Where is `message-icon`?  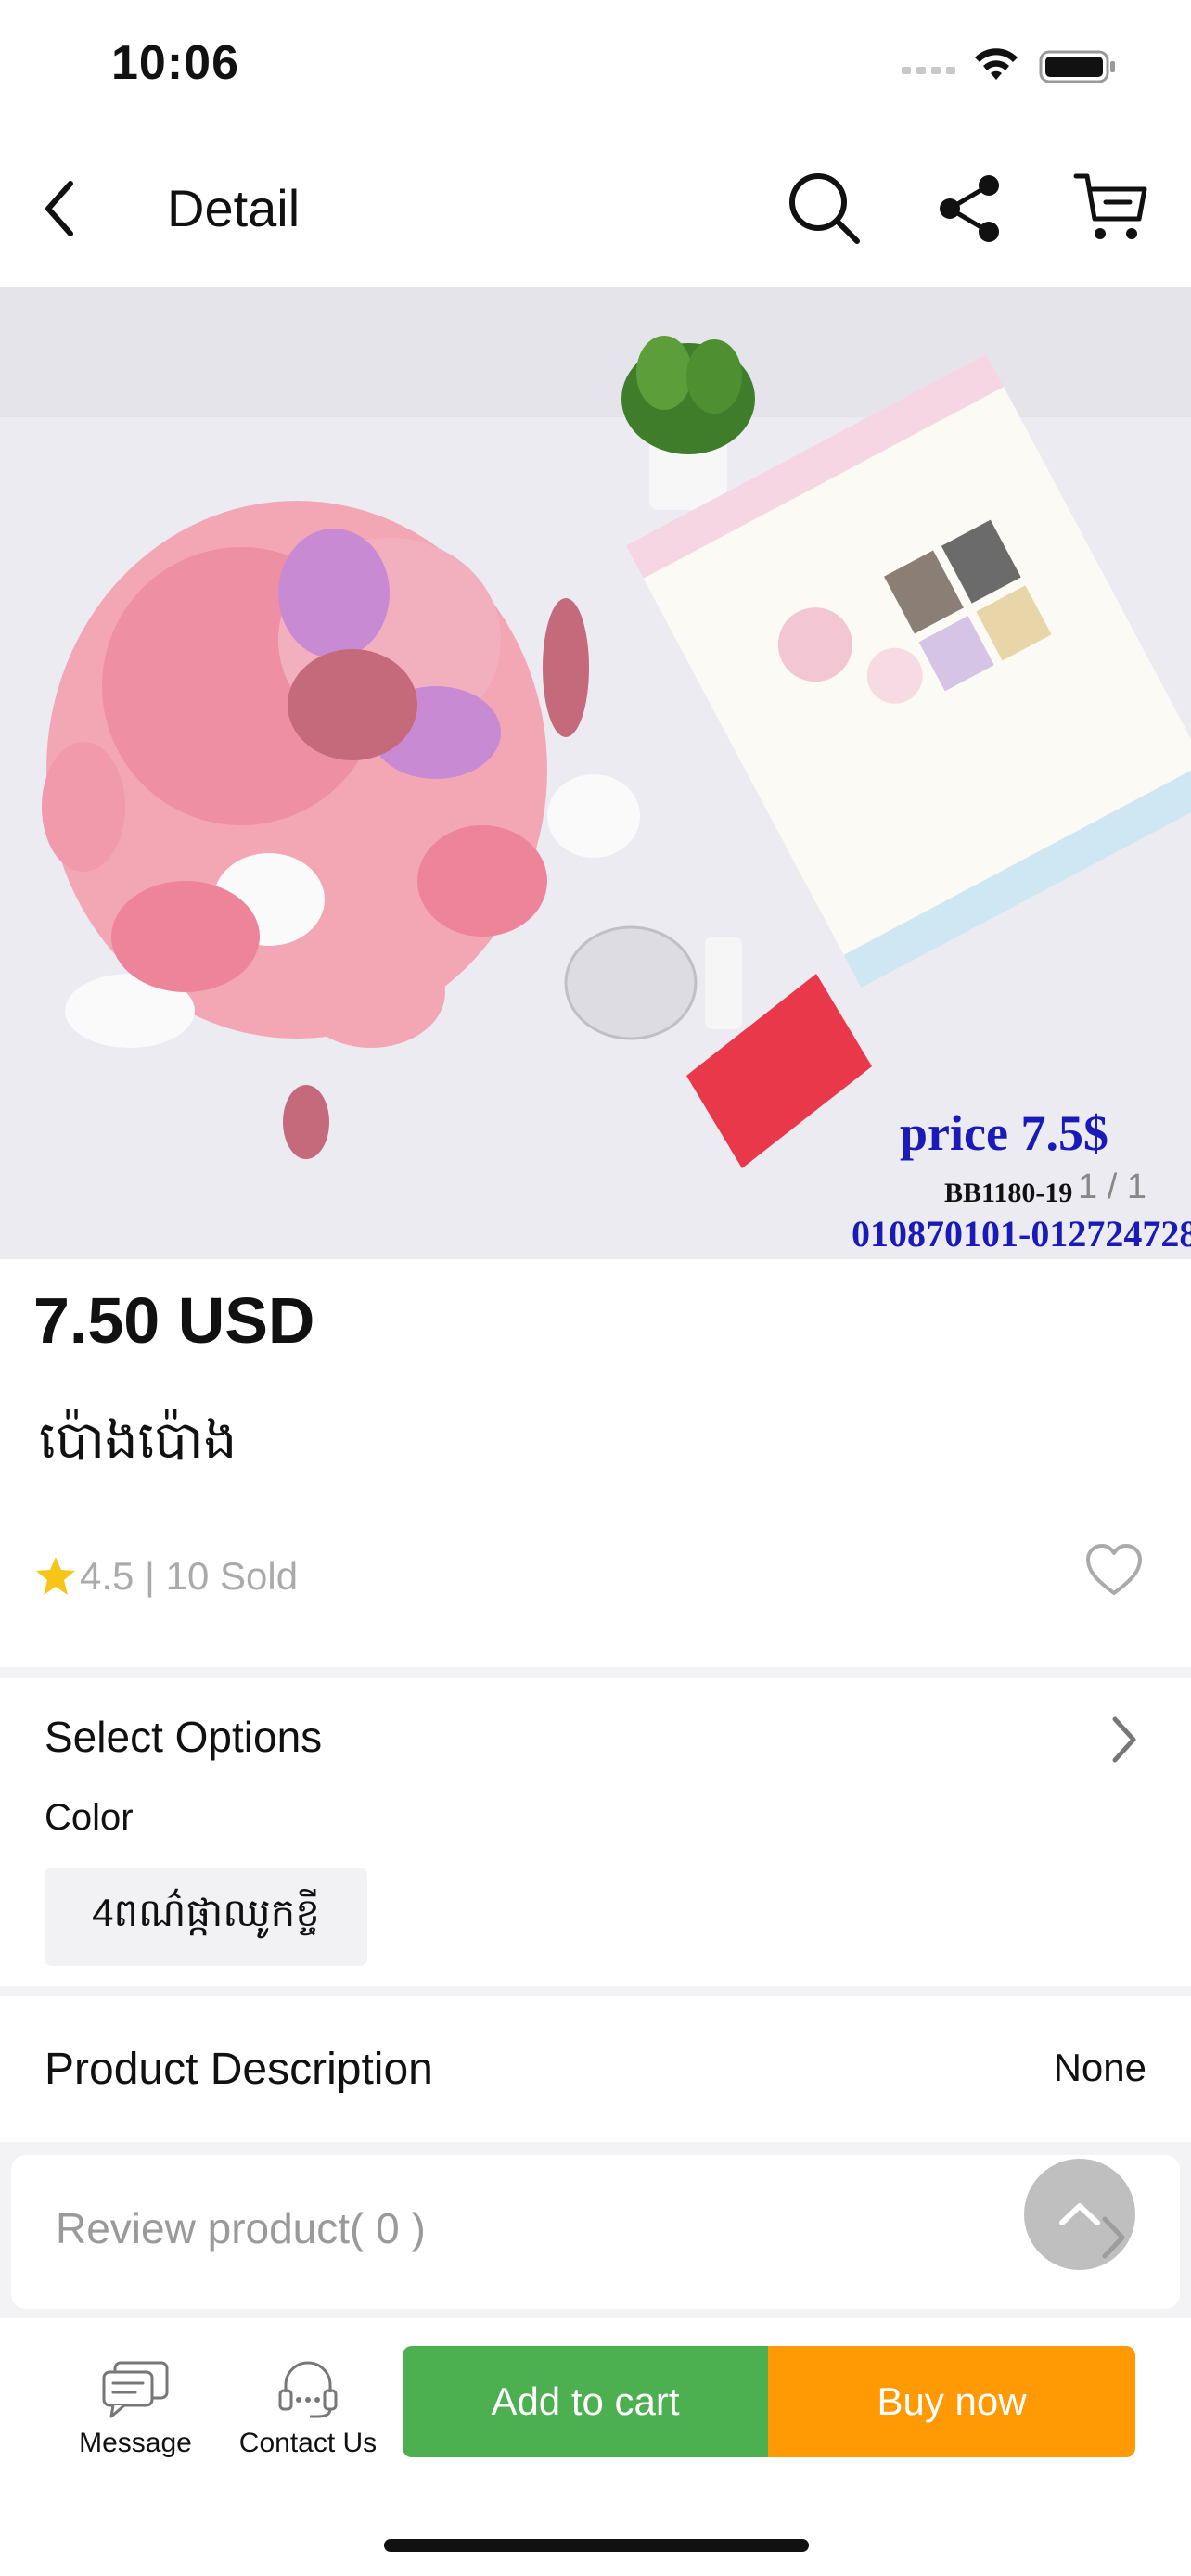 message-icon is located at coordinates (135, 2390).